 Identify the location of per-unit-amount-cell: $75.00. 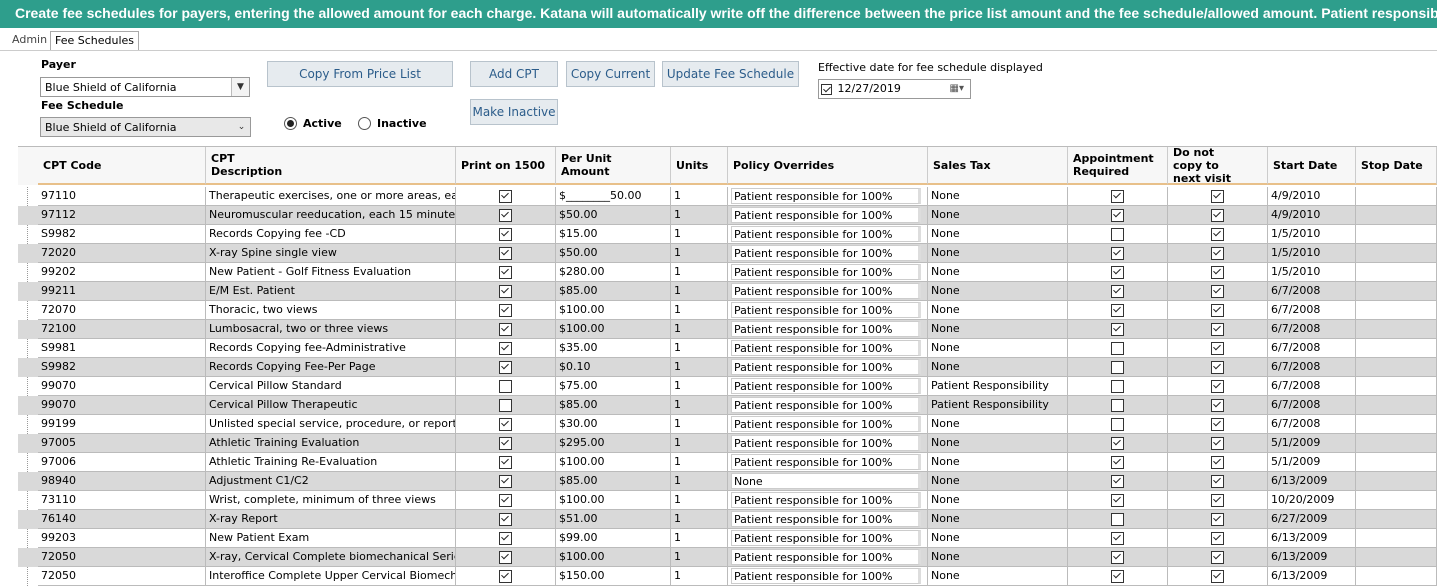
(613, 386).